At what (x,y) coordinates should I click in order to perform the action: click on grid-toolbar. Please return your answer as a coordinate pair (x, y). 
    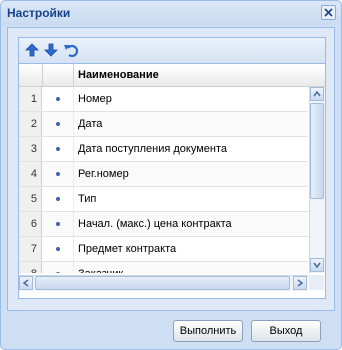
    Looking at the image, I should click on (172, 51).